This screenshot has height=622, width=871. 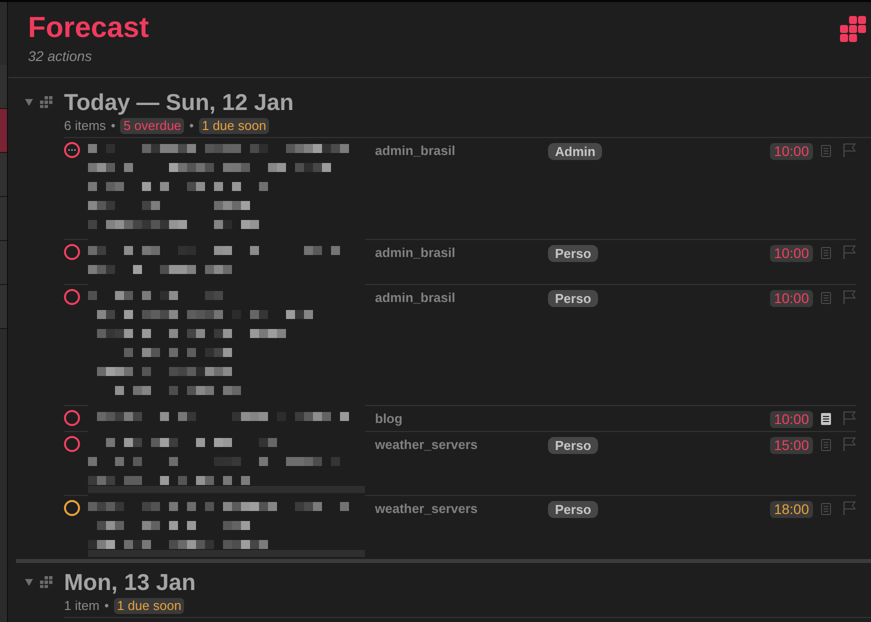 I want to click on overdue-badge: 5 overdue, so click(x=152, y=126).